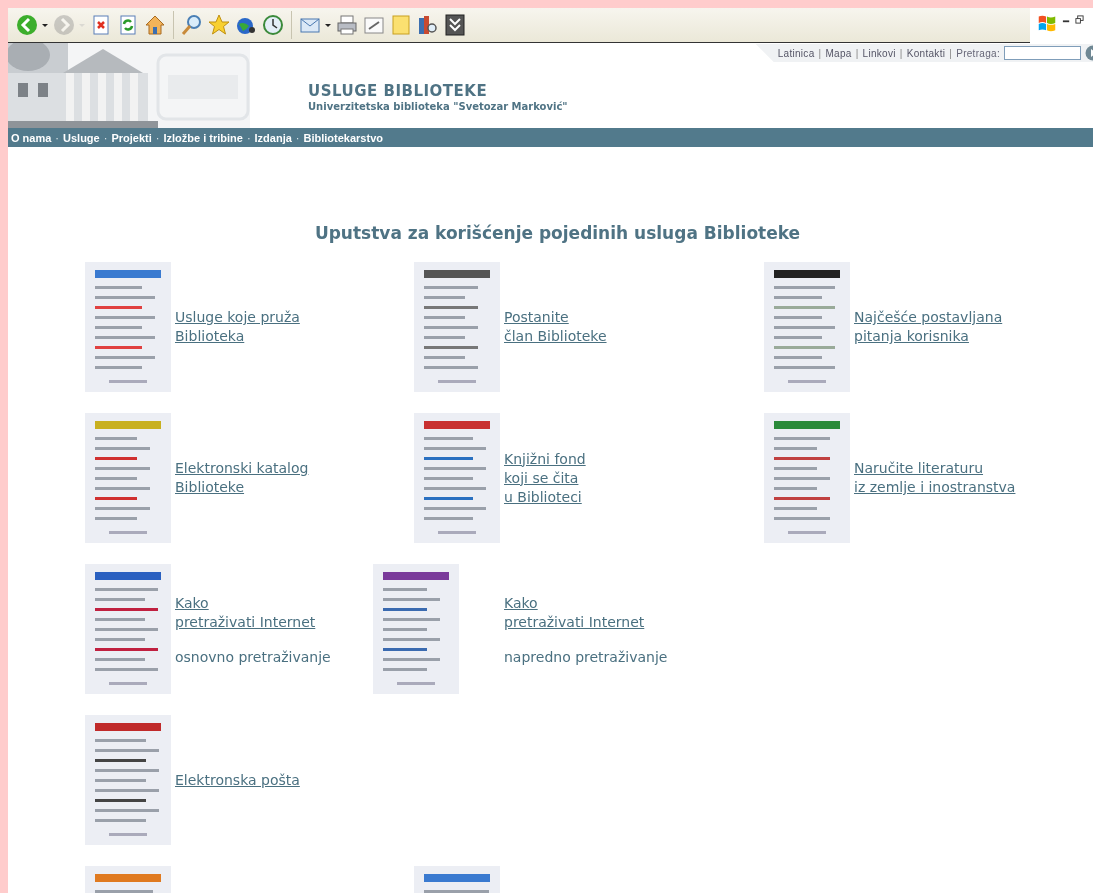 The width and height of the screenshot is (1093, 893). Describe the element at coordinates (343, 137) in the screenshot. I see `nav-link: Bibliotekarstvo` at that location.